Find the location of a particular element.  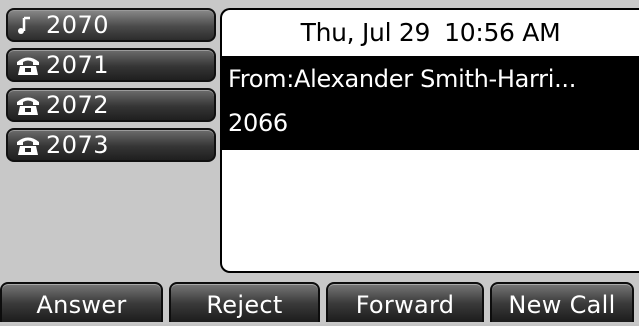

line-key-2073: 2073 is located at coordinates (111, 145).